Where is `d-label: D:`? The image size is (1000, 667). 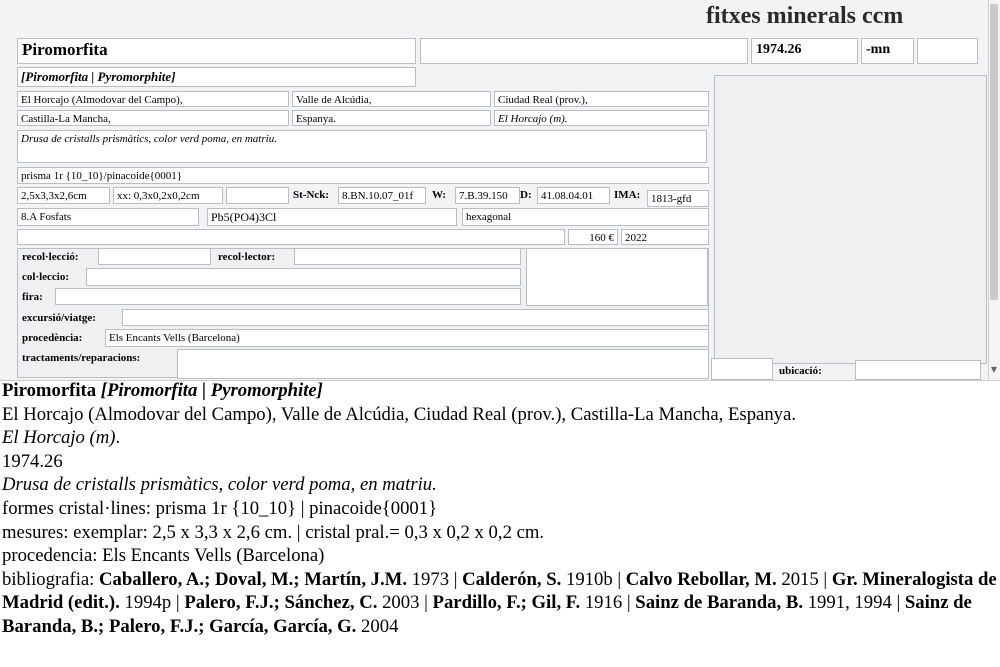
d-label: D: is located at coordinates (526, 195).